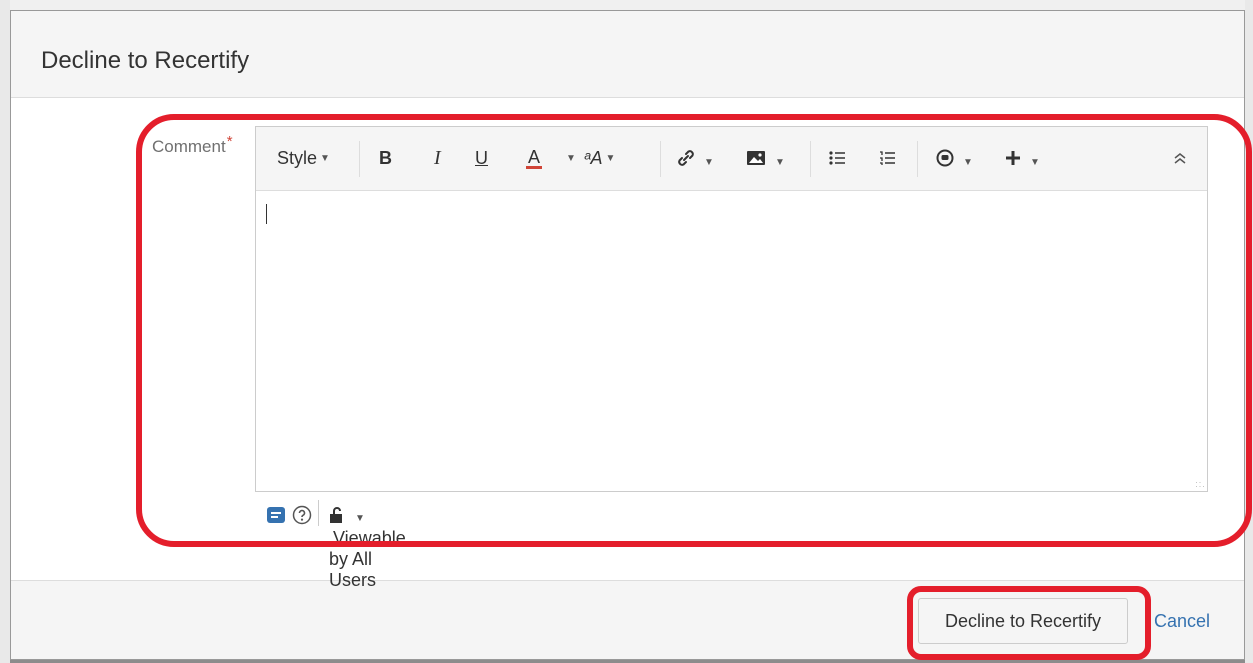 Image resolution: width=1253 pixels, height=663 pixels. I want to click on cancel-link: Cancel, so click(1182, 621).